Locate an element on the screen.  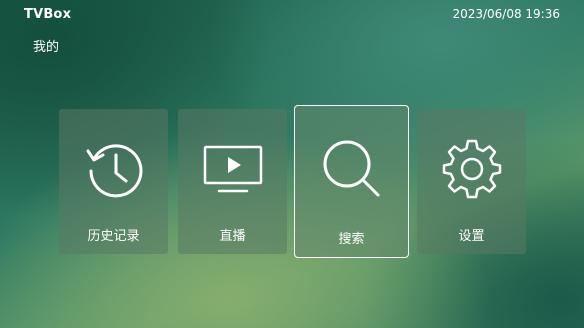
clock: 2023/06/08 19:36 is located at coordinates (506, 14).